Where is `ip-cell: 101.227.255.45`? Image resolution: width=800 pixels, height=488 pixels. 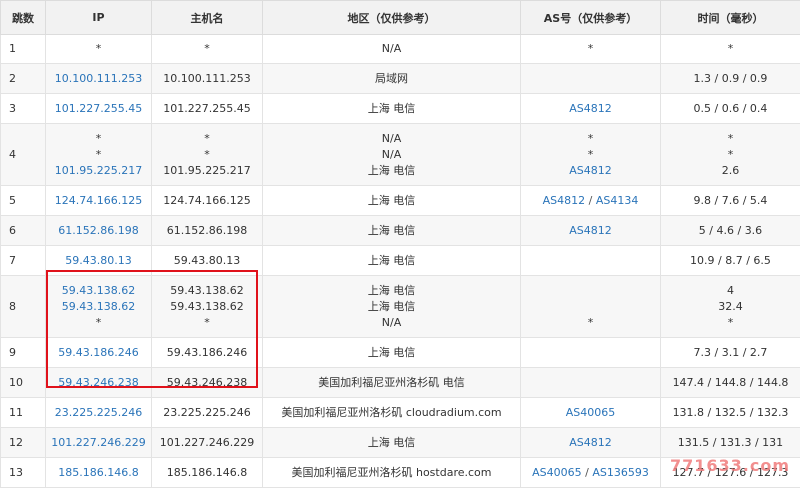
ip-cell: 101.227.255.45 is located at coordinates (99, 109).